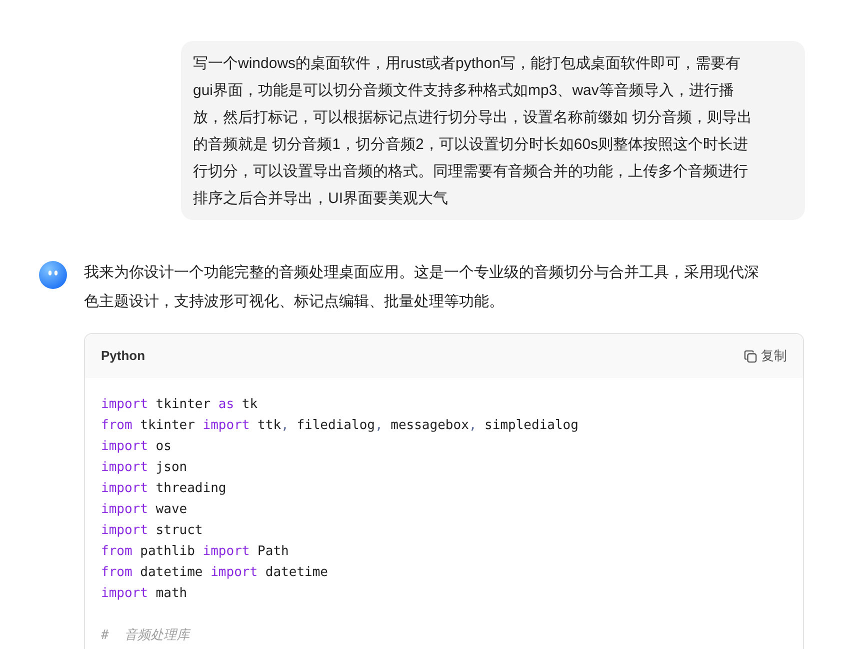  I want to click on code-line: import threading, so click(163, 488).